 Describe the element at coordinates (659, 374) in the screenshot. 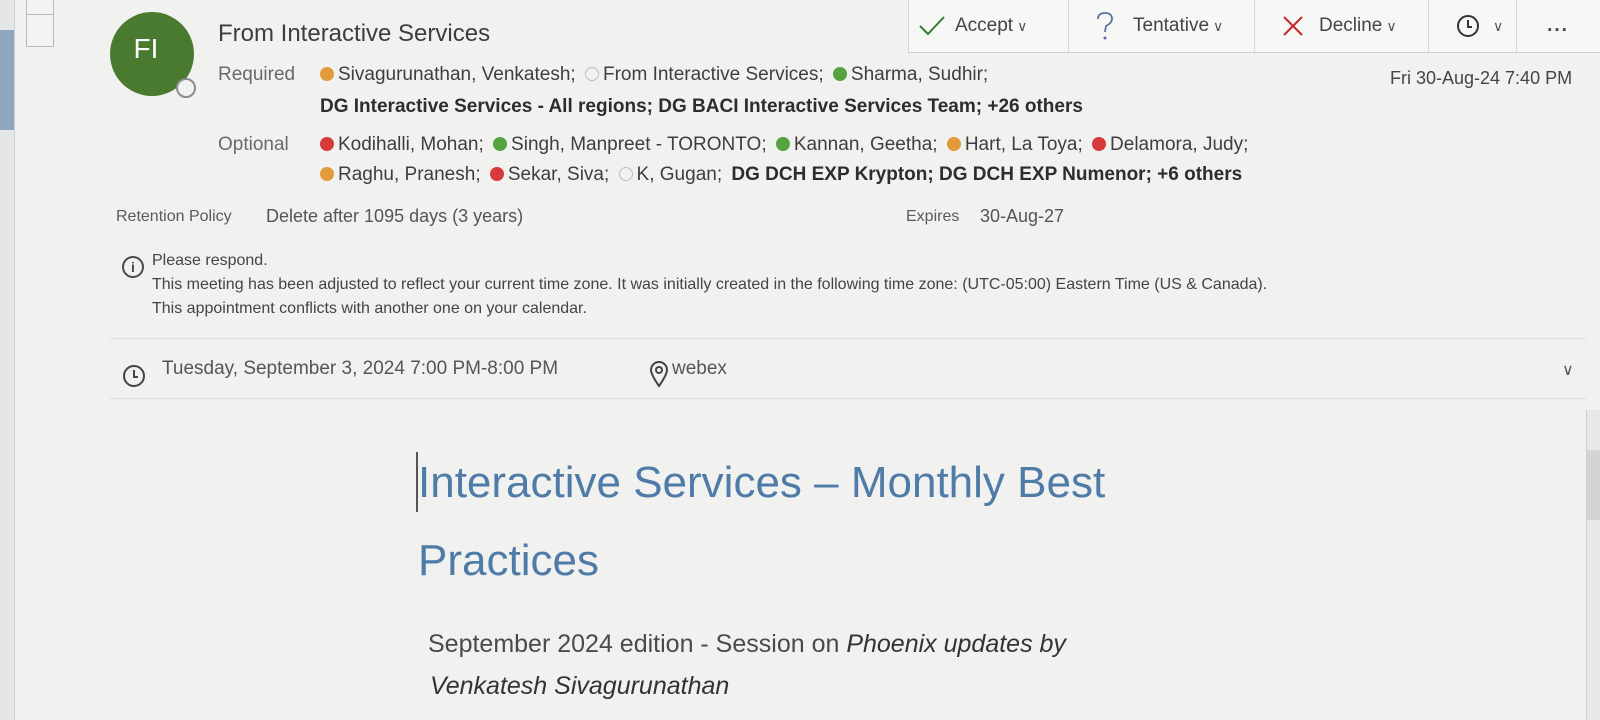

I see `location-pin-icon` at that location.